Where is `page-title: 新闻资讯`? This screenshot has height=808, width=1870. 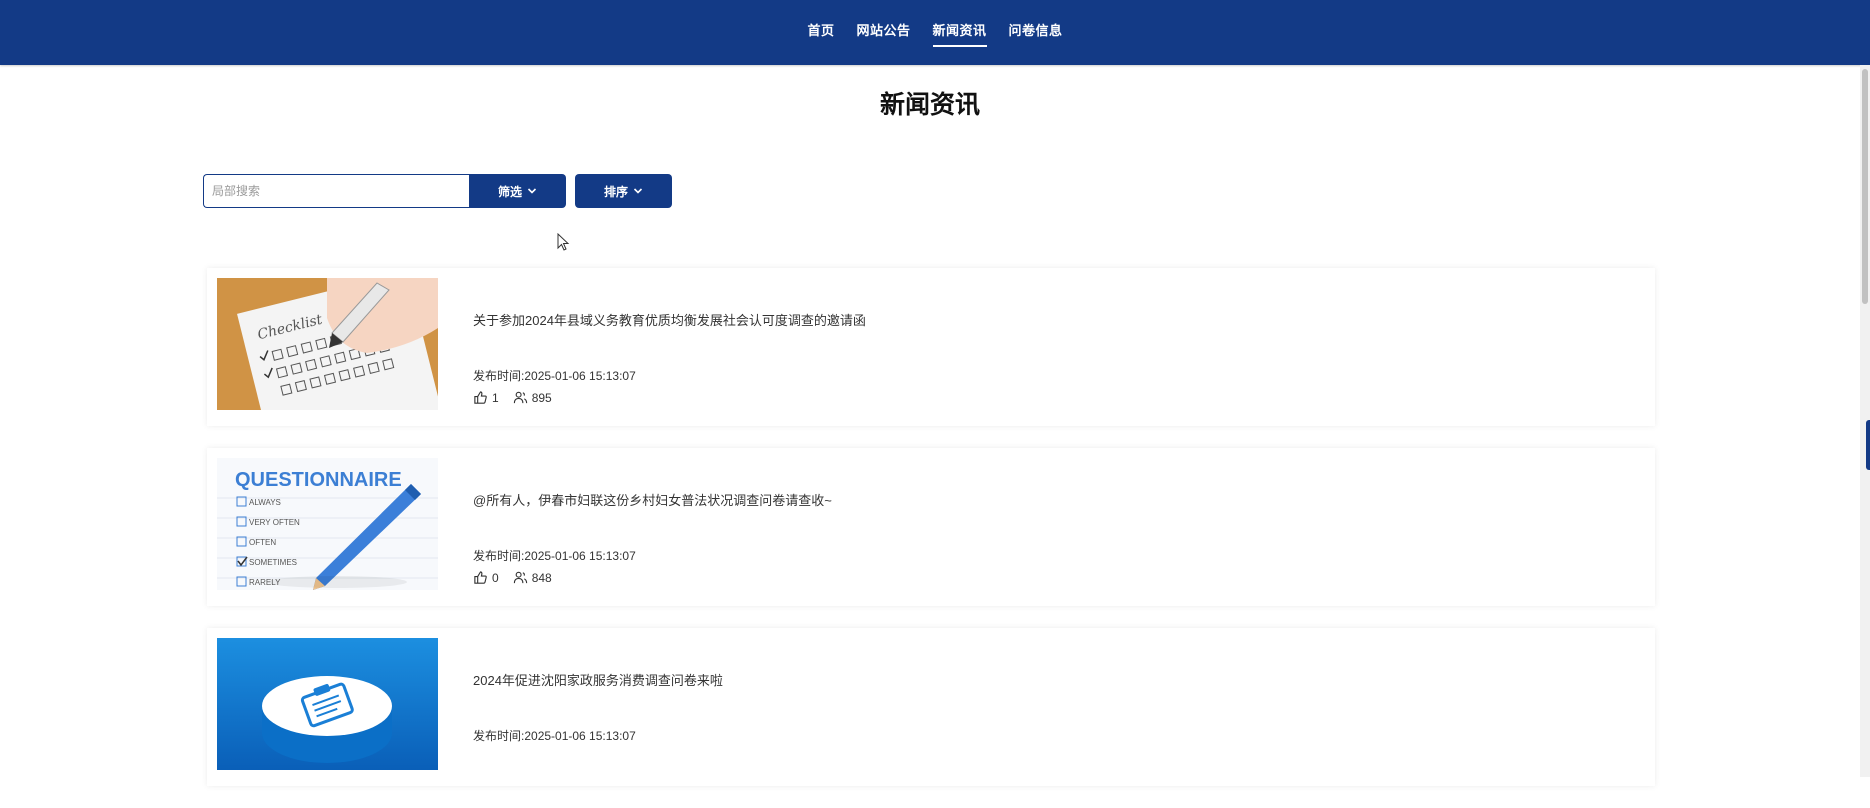 page-title: 新闻资讯 is located at coordinates (929, 104).